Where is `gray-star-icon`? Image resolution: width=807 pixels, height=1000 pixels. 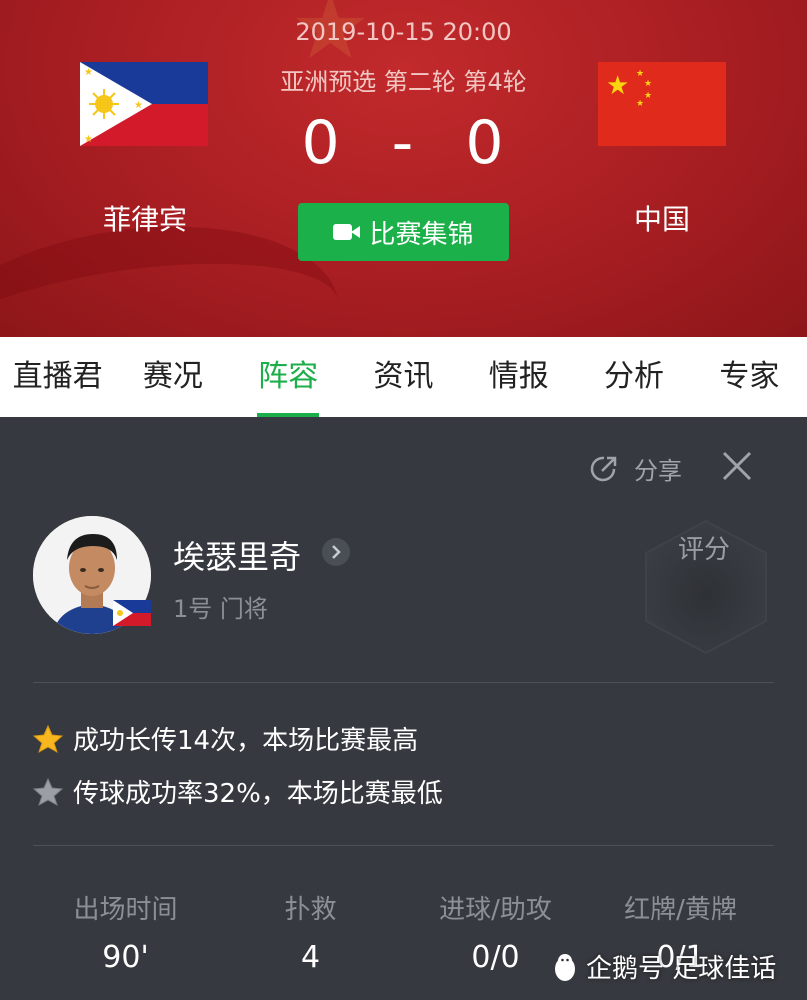 gray-star-icon is located at coordinates (48, 791).